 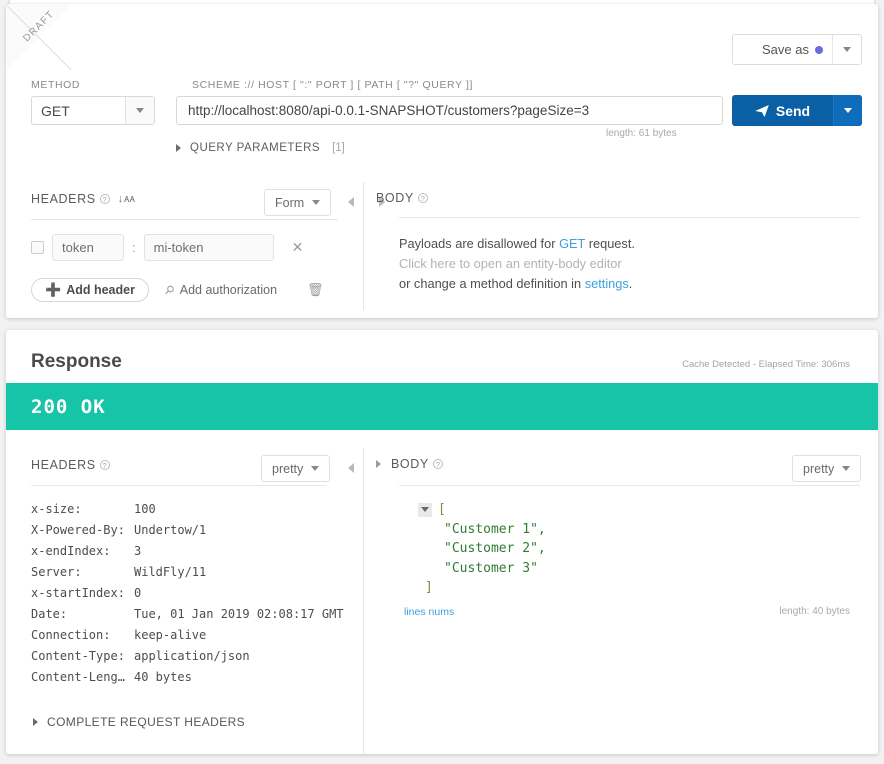 I want to click on json-fold-toggle, so click(x=425, y=509).